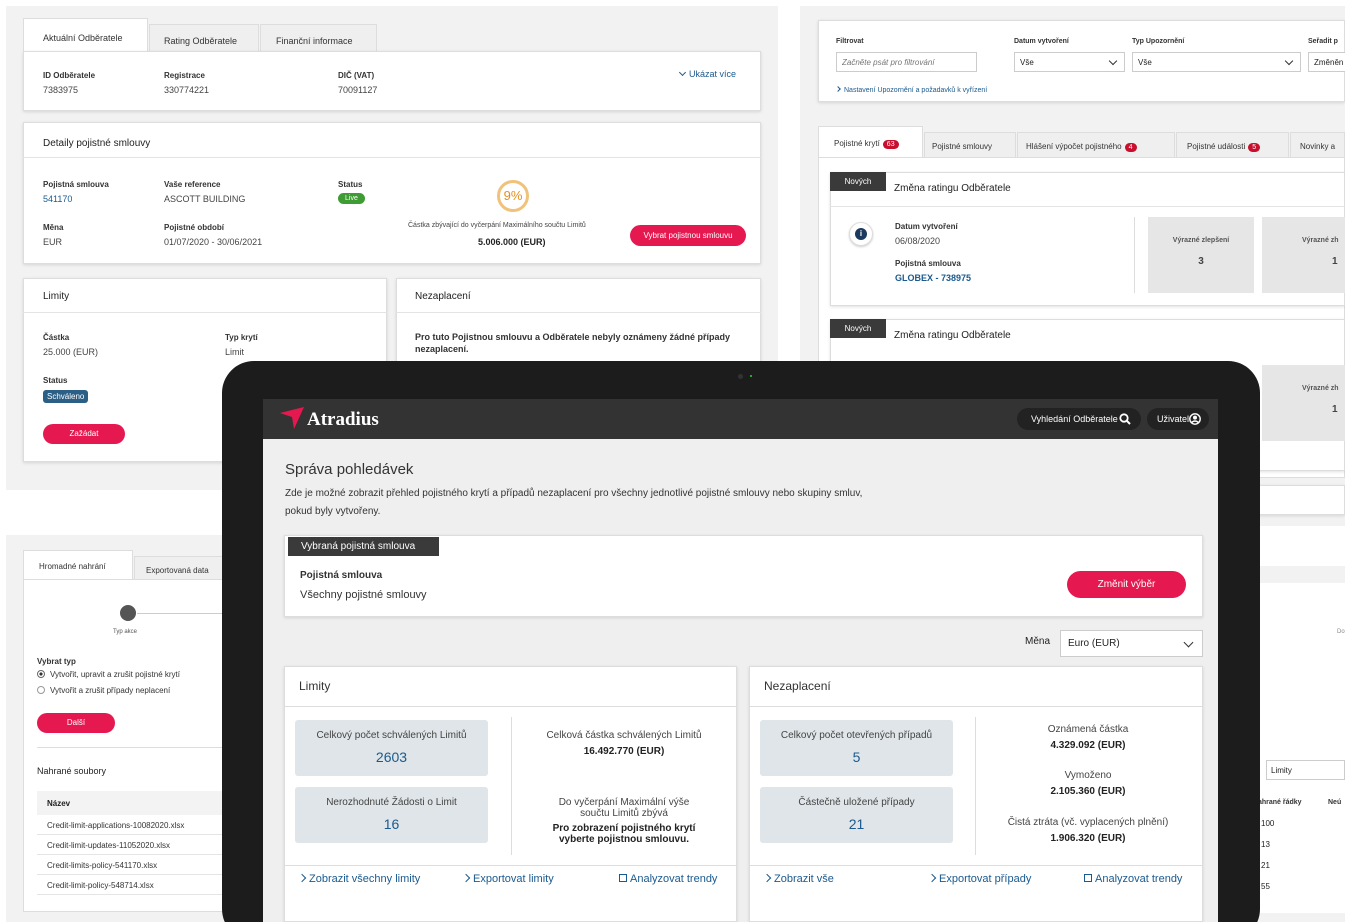  I want to click on count-badge: 63, so click(890, 144).